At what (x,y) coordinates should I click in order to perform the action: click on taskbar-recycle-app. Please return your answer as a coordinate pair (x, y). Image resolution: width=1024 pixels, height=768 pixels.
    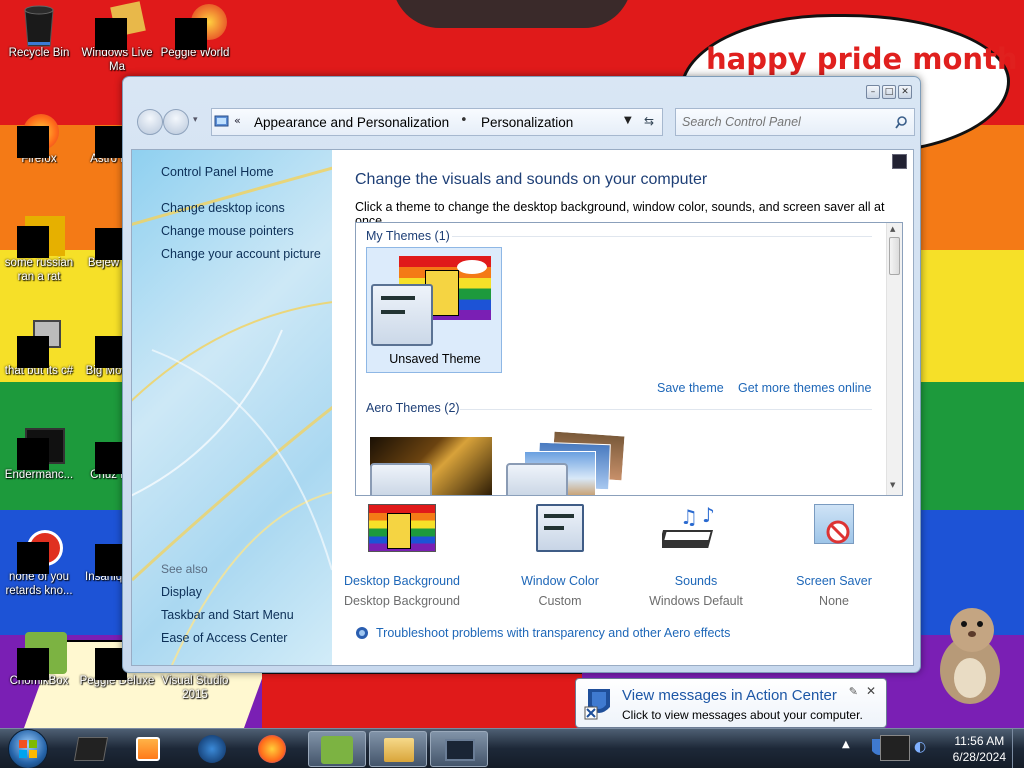
    Looking at the image, I should click on (91, 749).